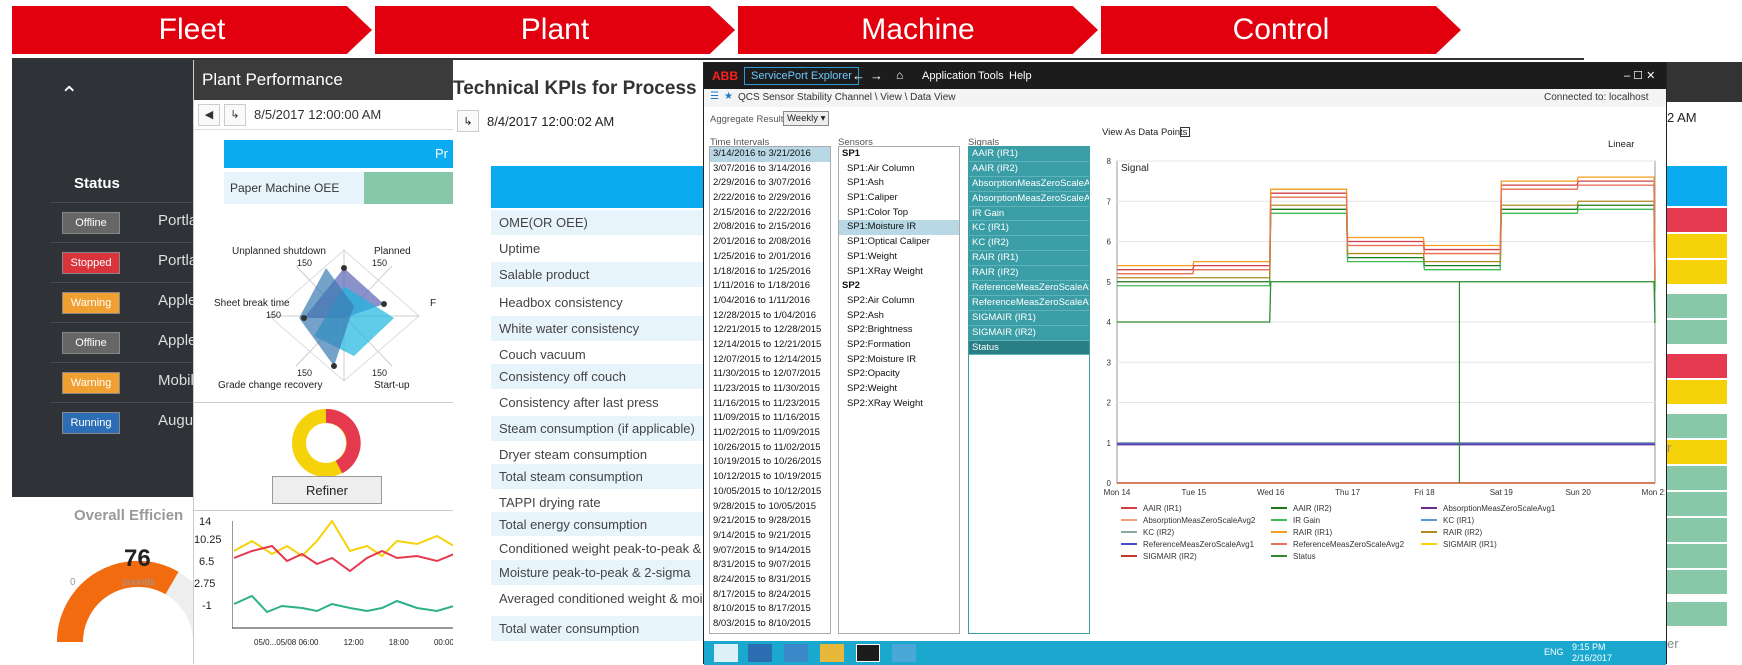 This screenshot has height=665, width=1742. Describe the element at coordinates (899, 316) in the screenshot. I see `sensor-item: SP2:Ash` at that location.